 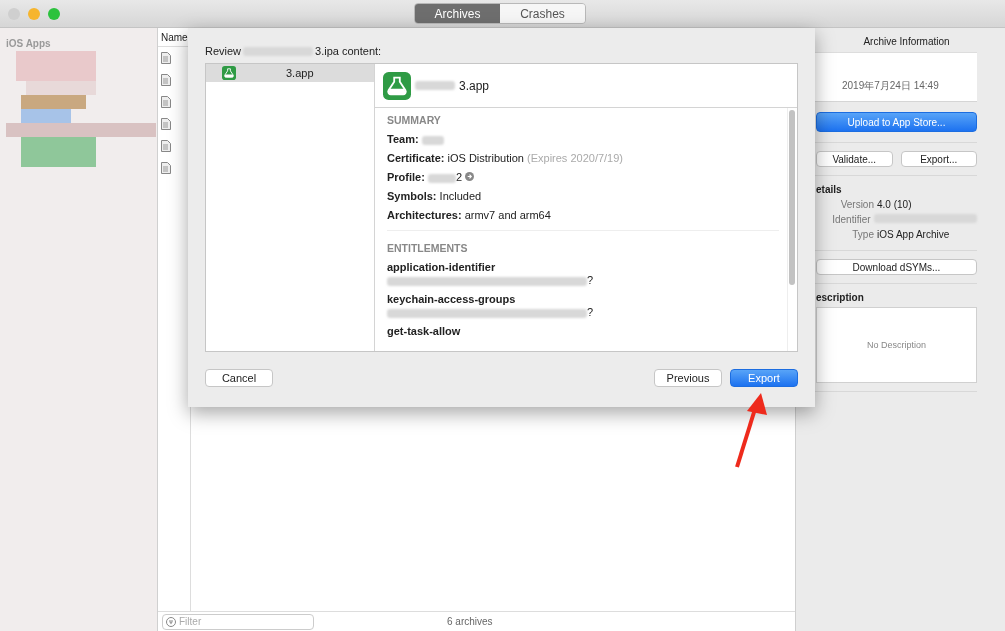 I want to click on sidebar-title: iOS Apps, so click(x=29, y=43).